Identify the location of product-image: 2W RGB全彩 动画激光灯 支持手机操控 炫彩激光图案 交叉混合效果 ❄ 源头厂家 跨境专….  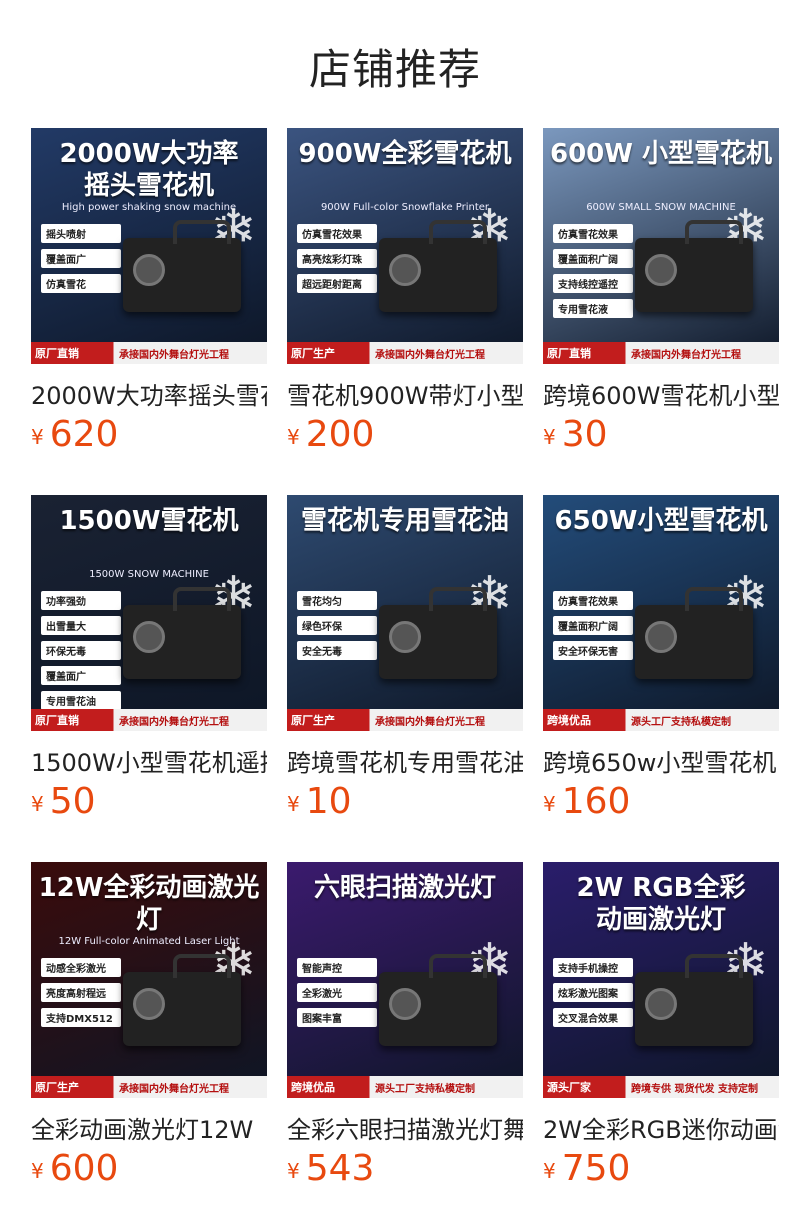
(661, 980).